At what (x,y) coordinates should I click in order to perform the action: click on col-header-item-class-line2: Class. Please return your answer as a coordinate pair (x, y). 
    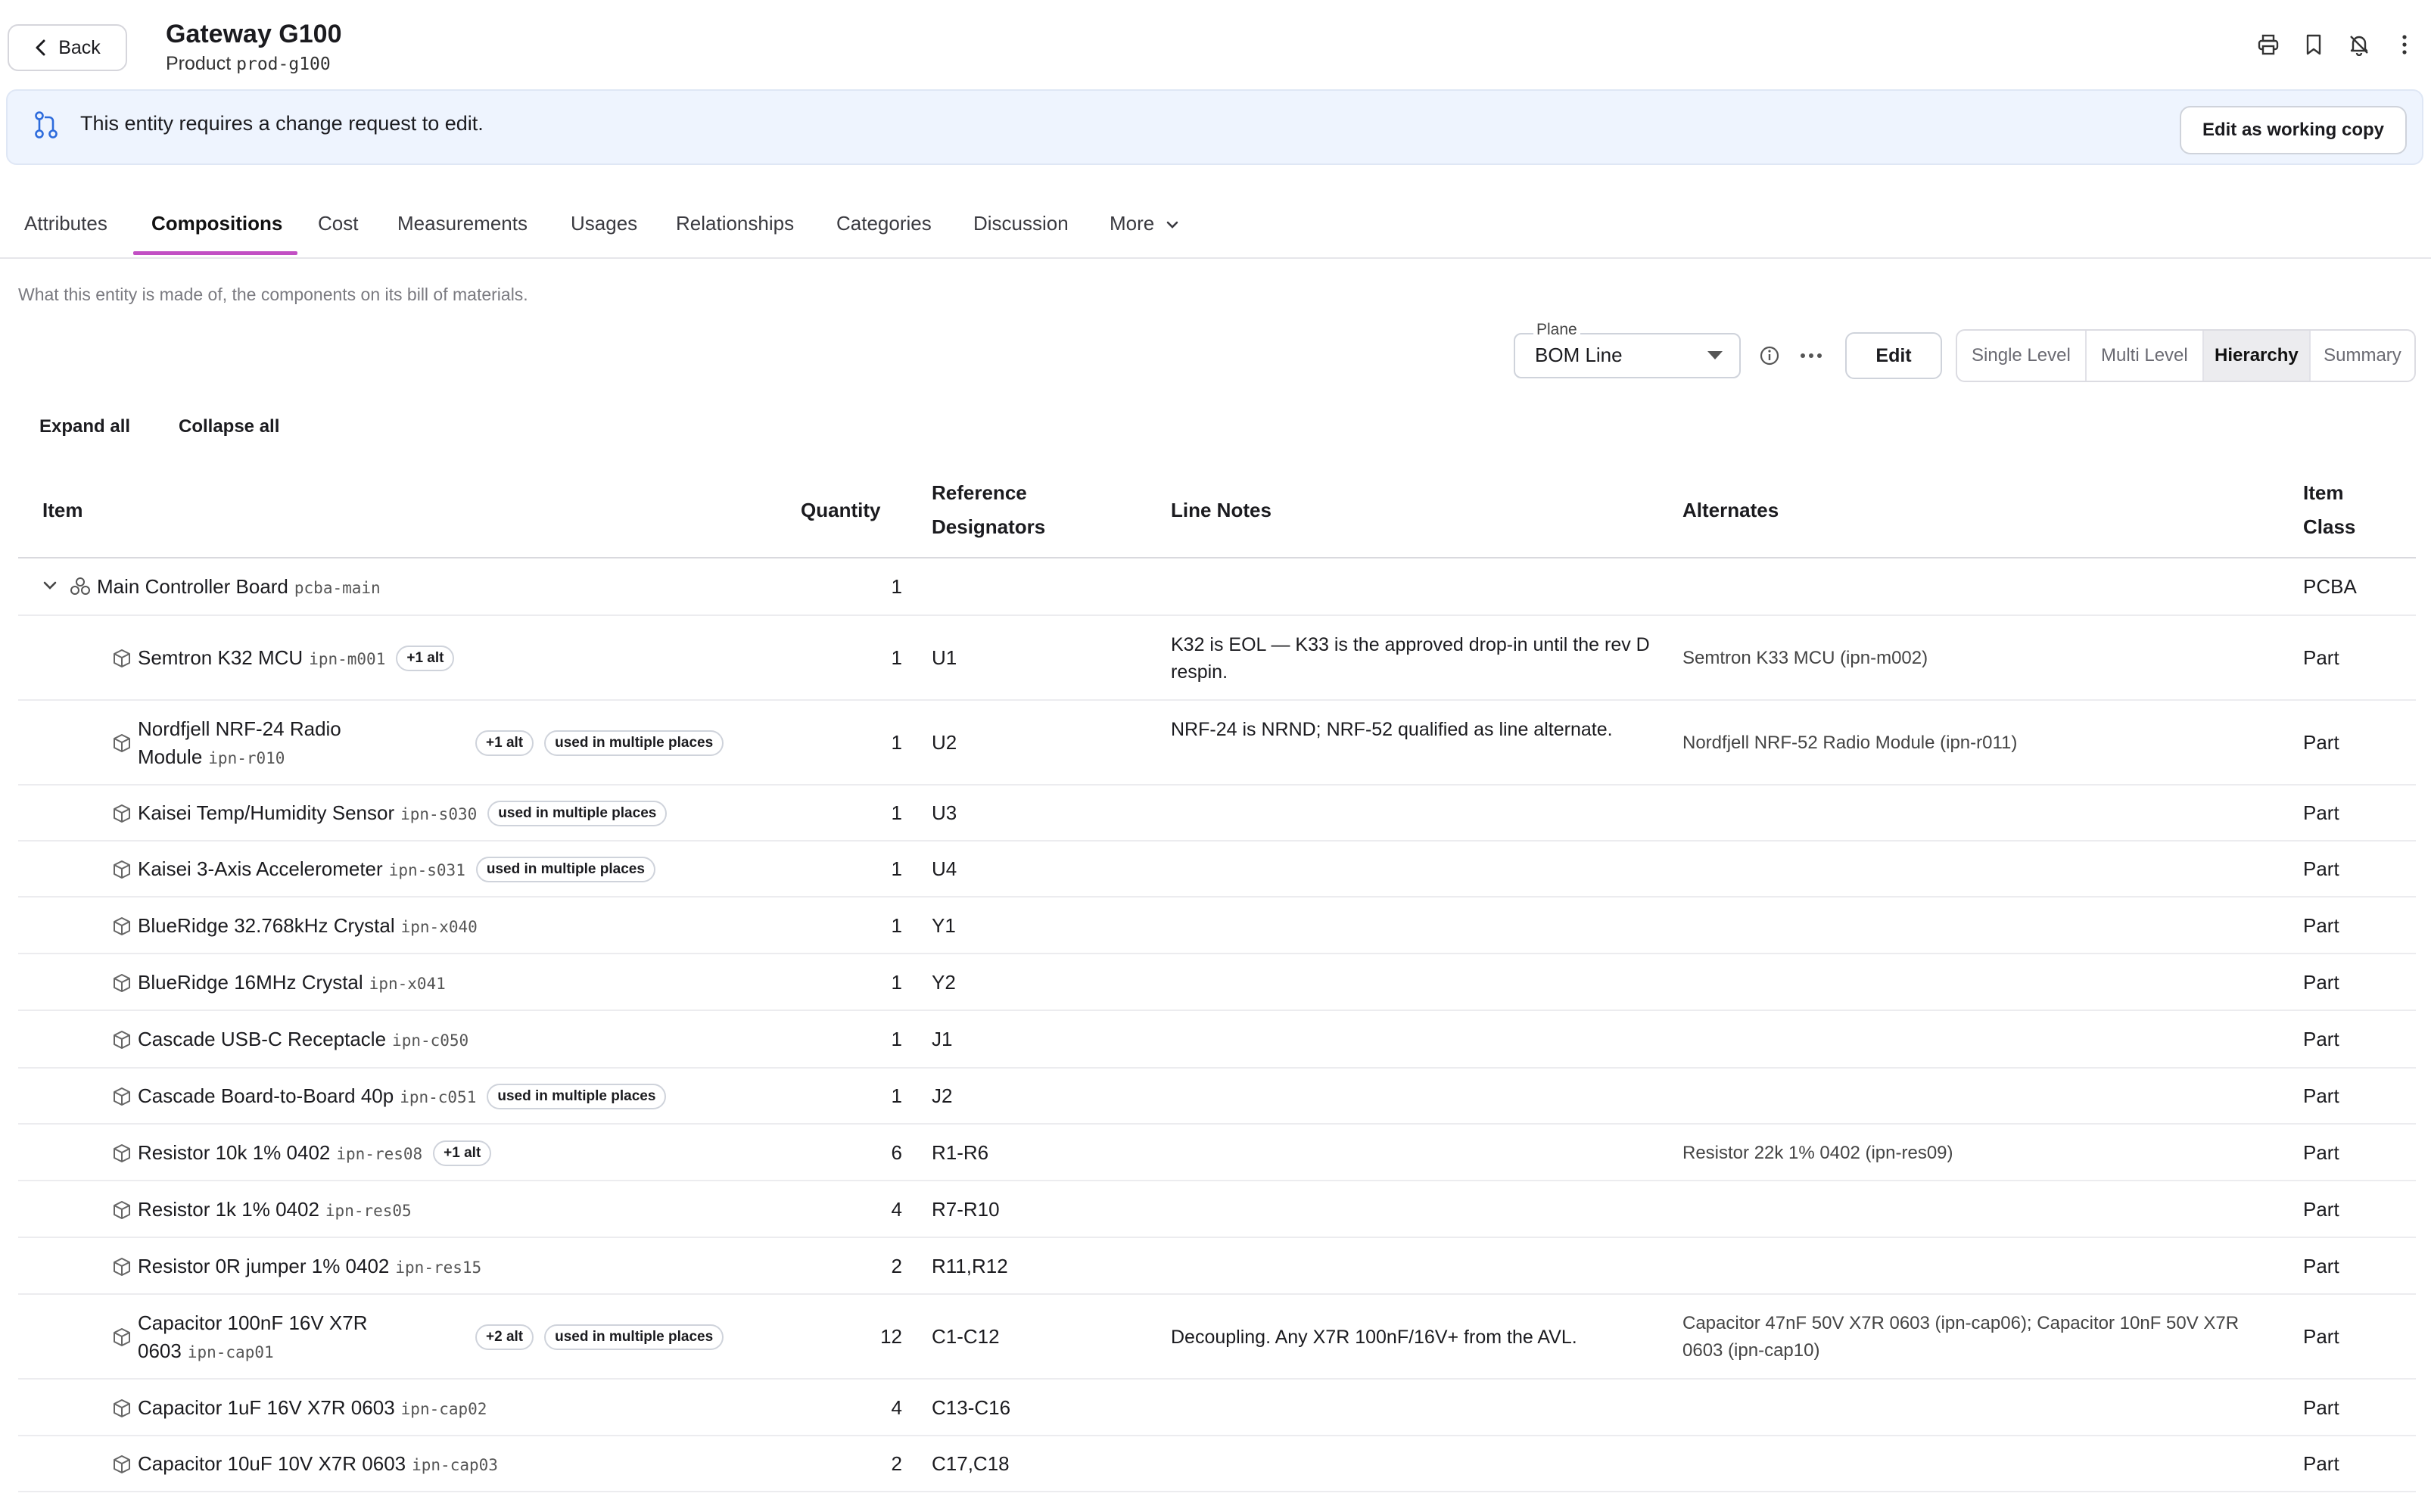
    Looking at the image, I should click on (2329, 526).